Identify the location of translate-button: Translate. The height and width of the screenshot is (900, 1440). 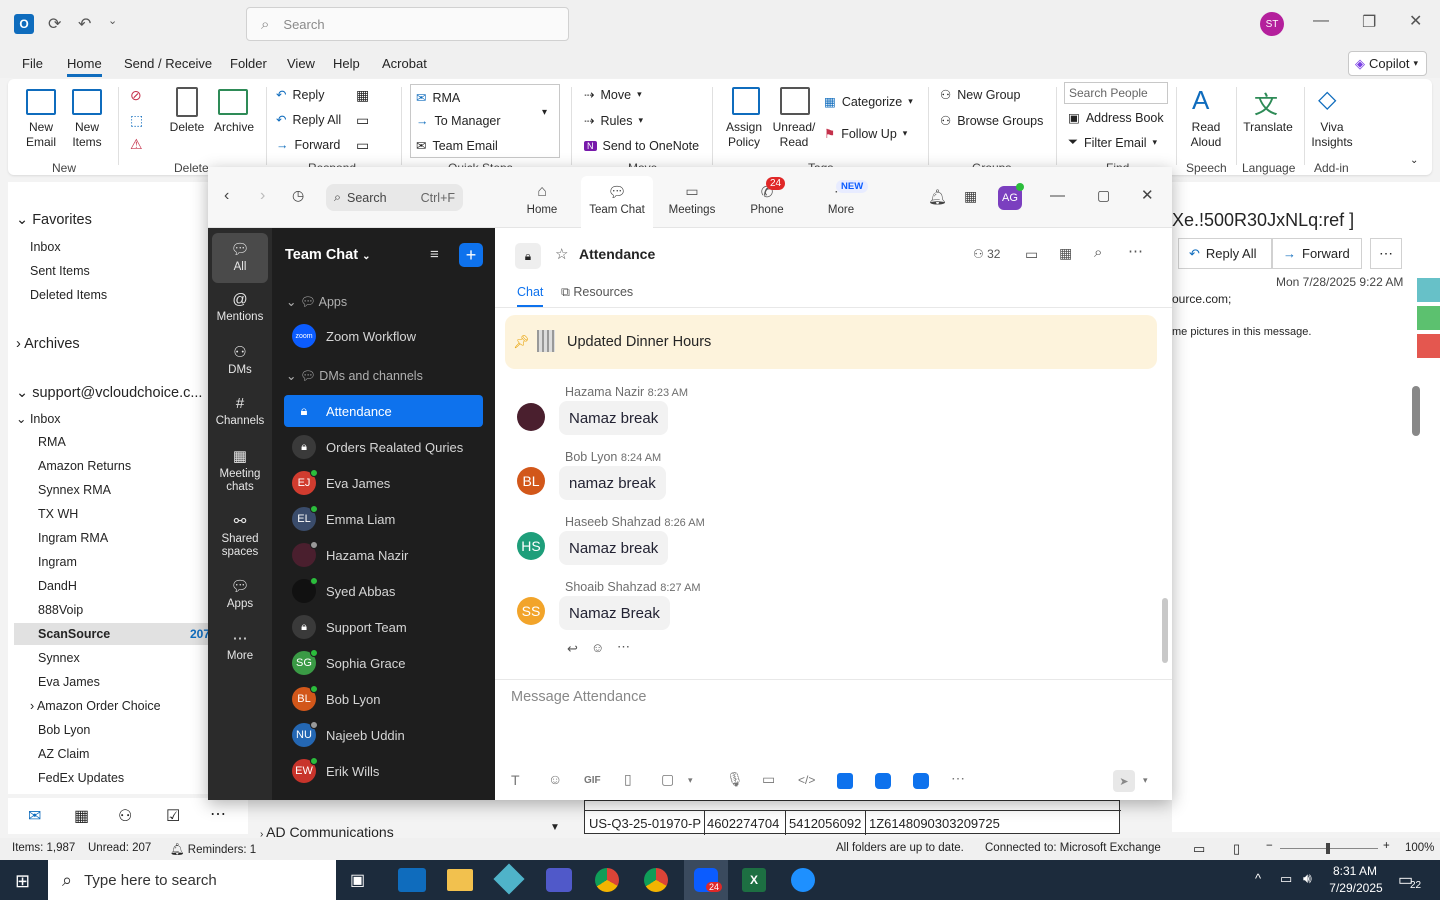
(1268, 127).